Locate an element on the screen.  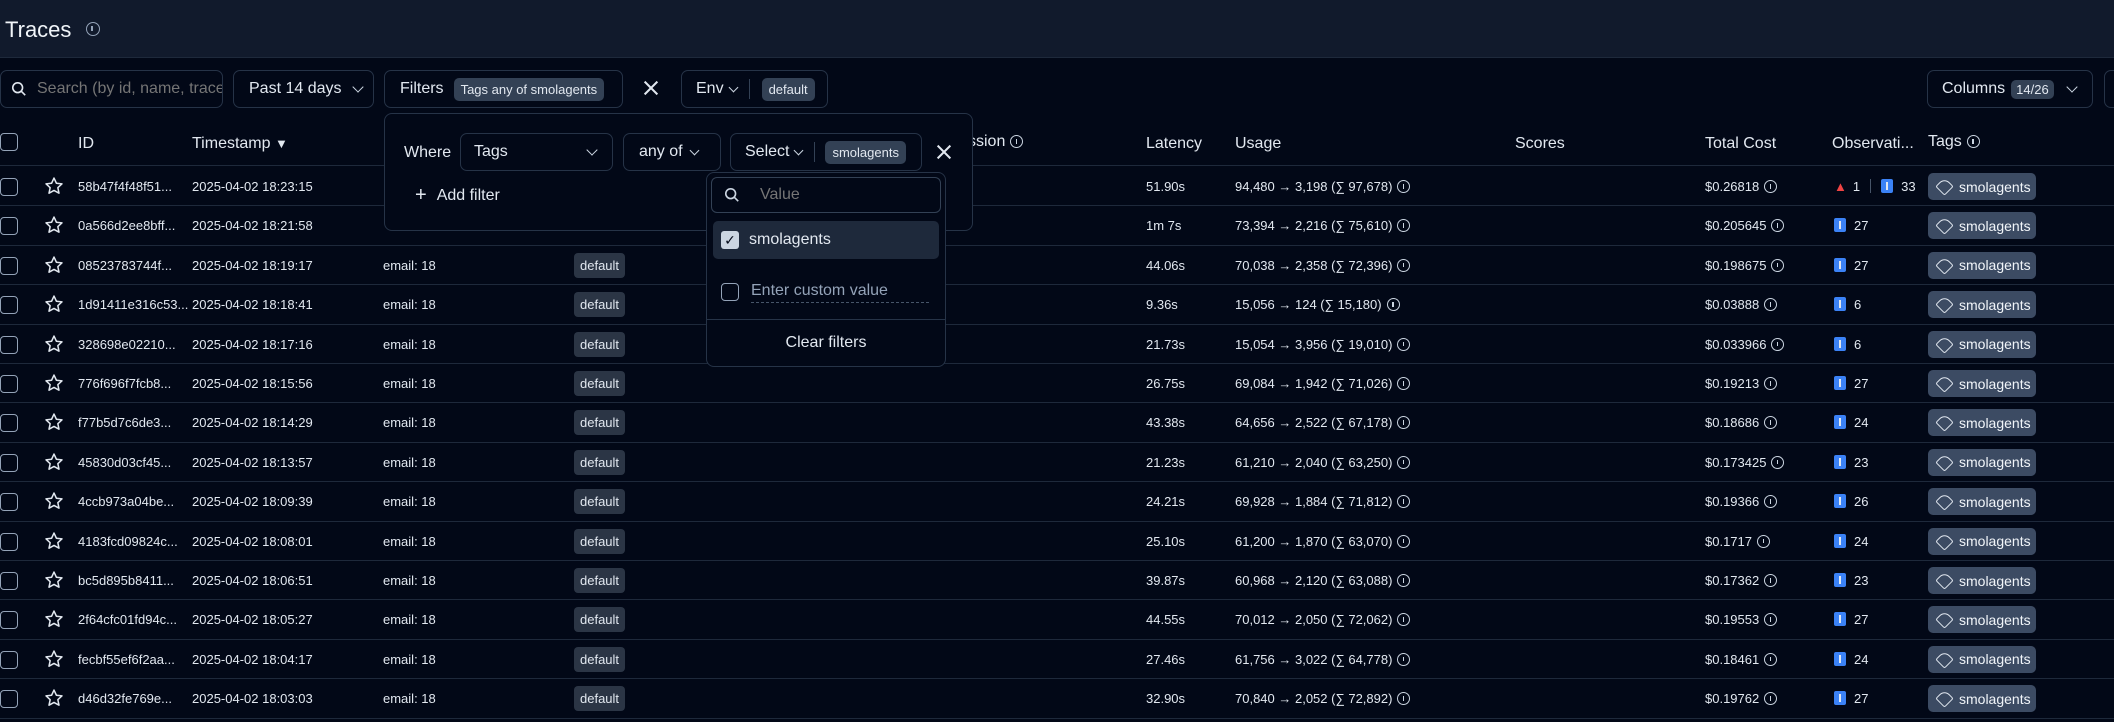
time-range-select: Past 14 days is located at coordinates (303, 89).